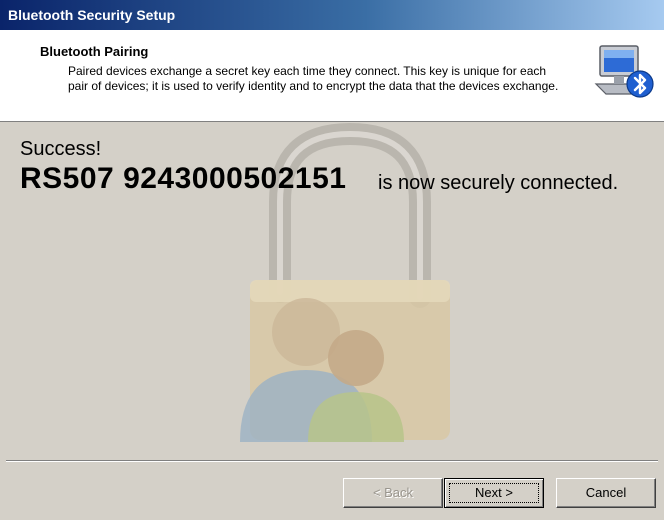 The width and height of the screenshot is (664, 520). I want to click on connected-message: is now securely connected., so click(498, 183).